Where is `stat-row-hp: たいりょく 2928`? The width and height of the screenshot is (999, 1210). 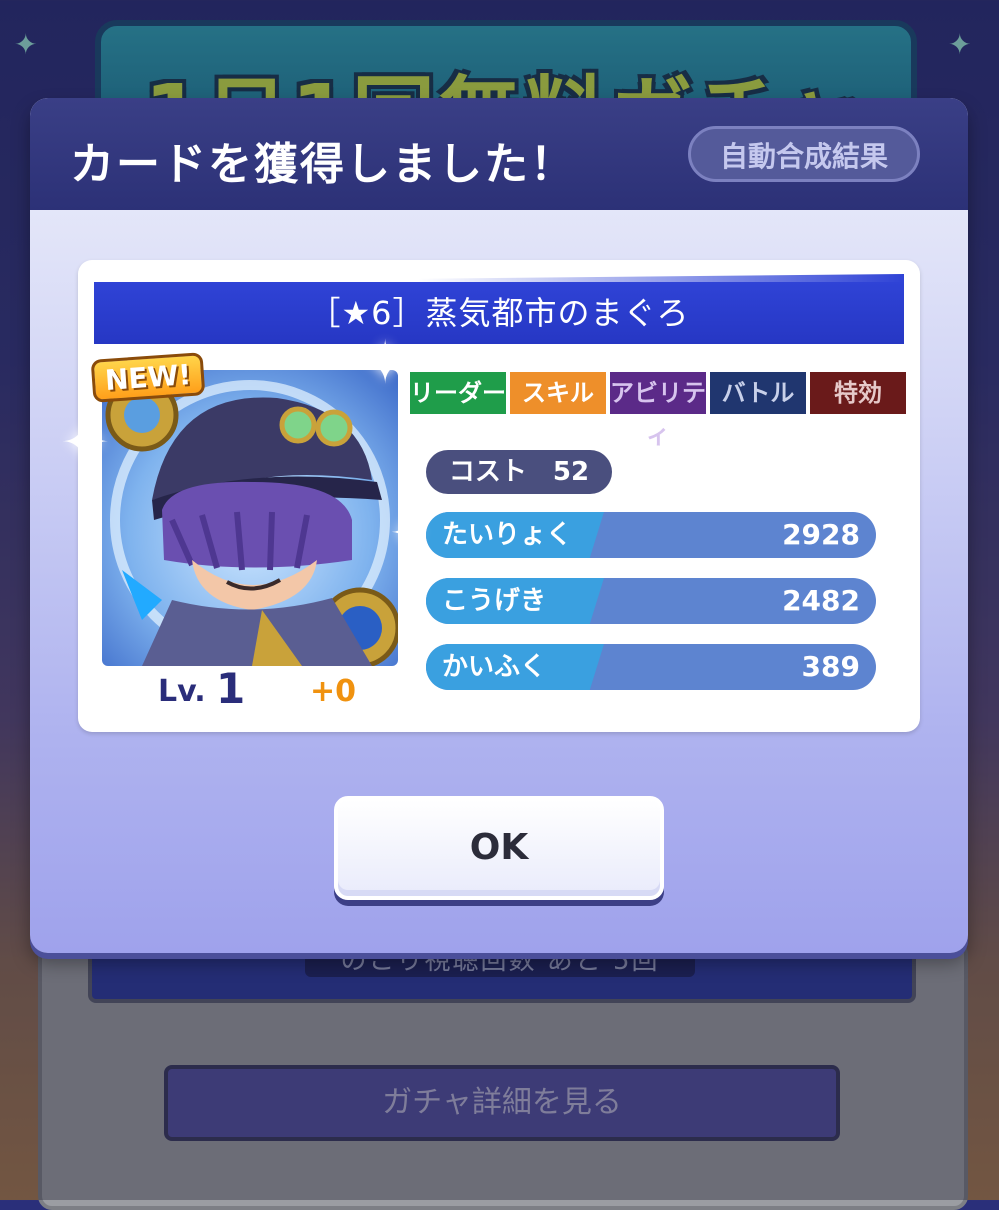 stat-row-hp: たいりょく 2928 is located at coordinates (651, 535).